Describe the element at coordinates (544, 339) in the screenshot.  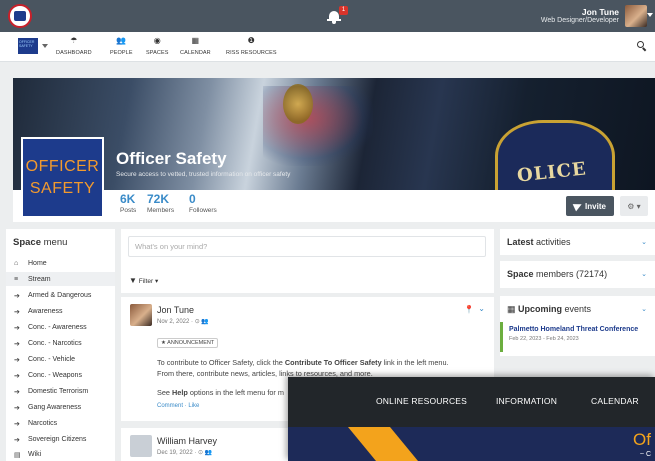
I see `event-dates: Feb 22, 2023 - Feb 24, 2023` at that location.